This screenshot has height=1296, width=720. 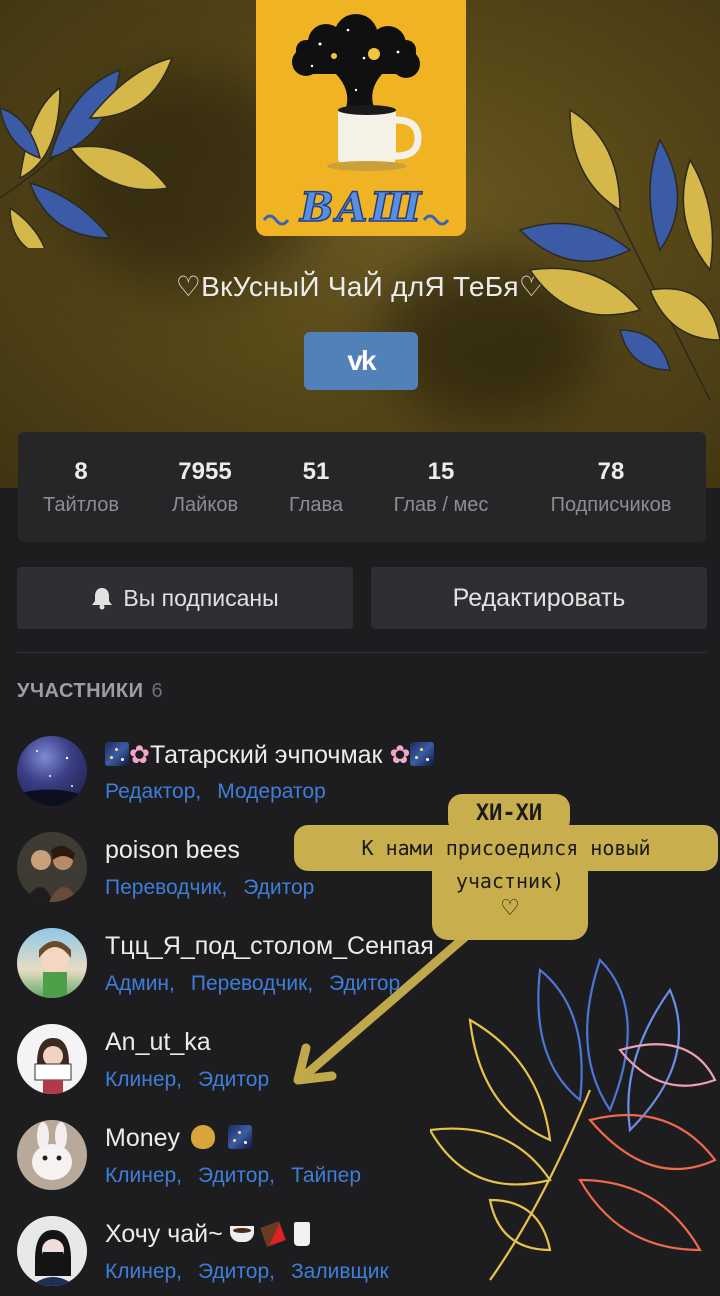 What do you see at coordinates (316, 471) in the screenshot?
I see `stat-value: 51` at bounding box center [316, 471].